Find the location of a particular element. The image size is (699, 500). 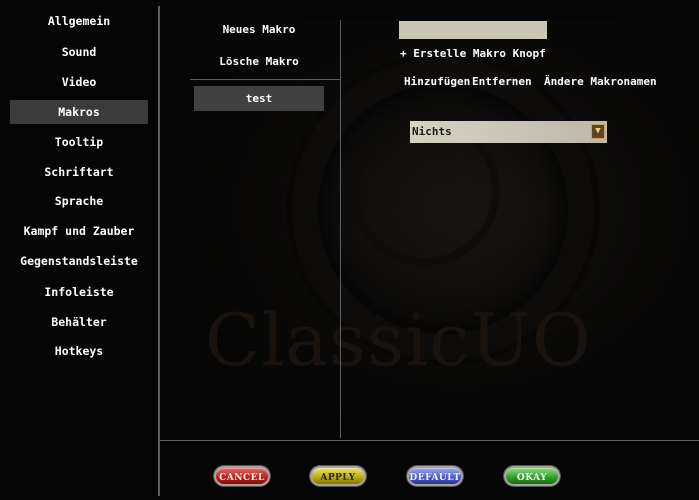

sidebar-item-gegenstandsleiste: Gegenstandsleiste is located at coordinates (79, 261).